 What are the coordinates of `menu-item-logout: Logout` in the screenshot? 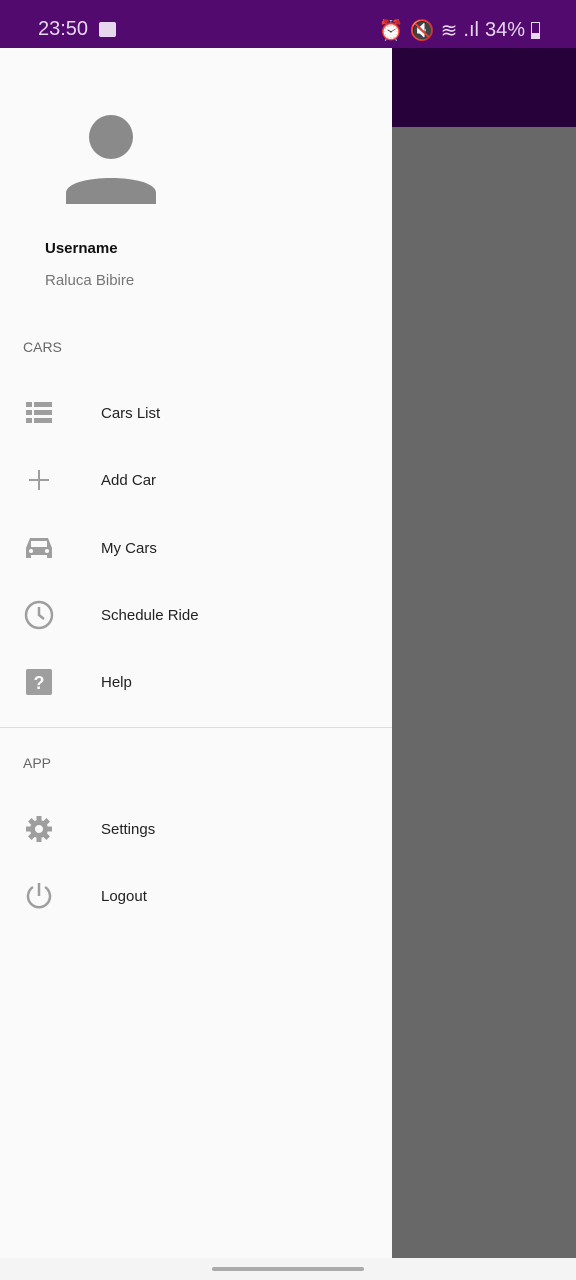 It's located at (196, 896).